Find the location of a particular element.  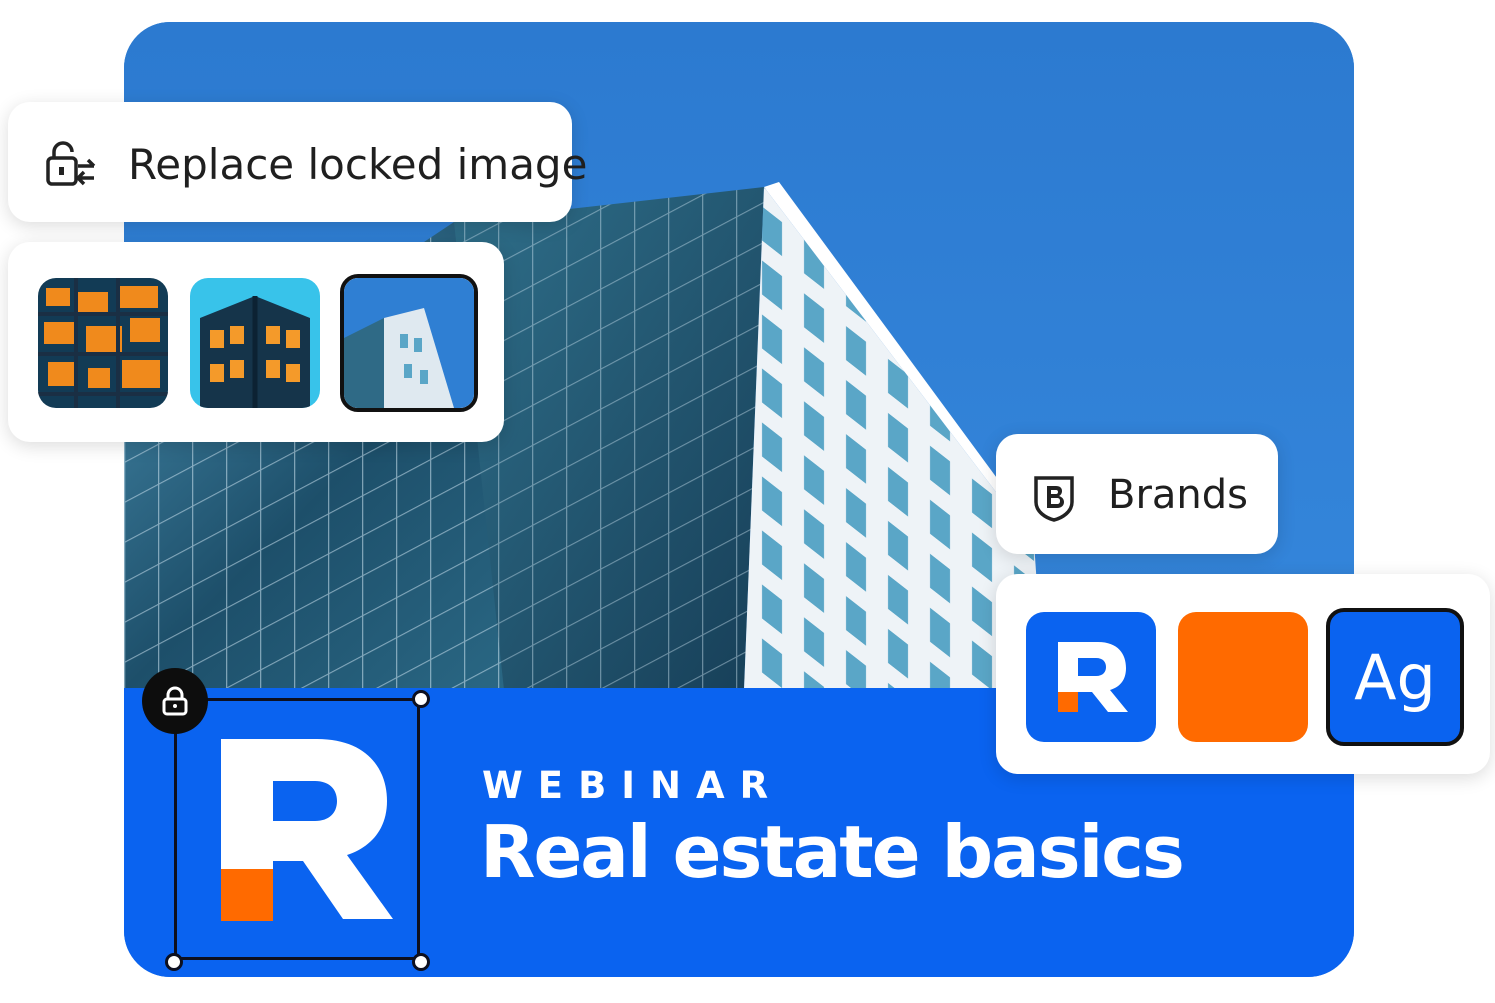

lock-replace-icon is located at coordinates (71, 163).